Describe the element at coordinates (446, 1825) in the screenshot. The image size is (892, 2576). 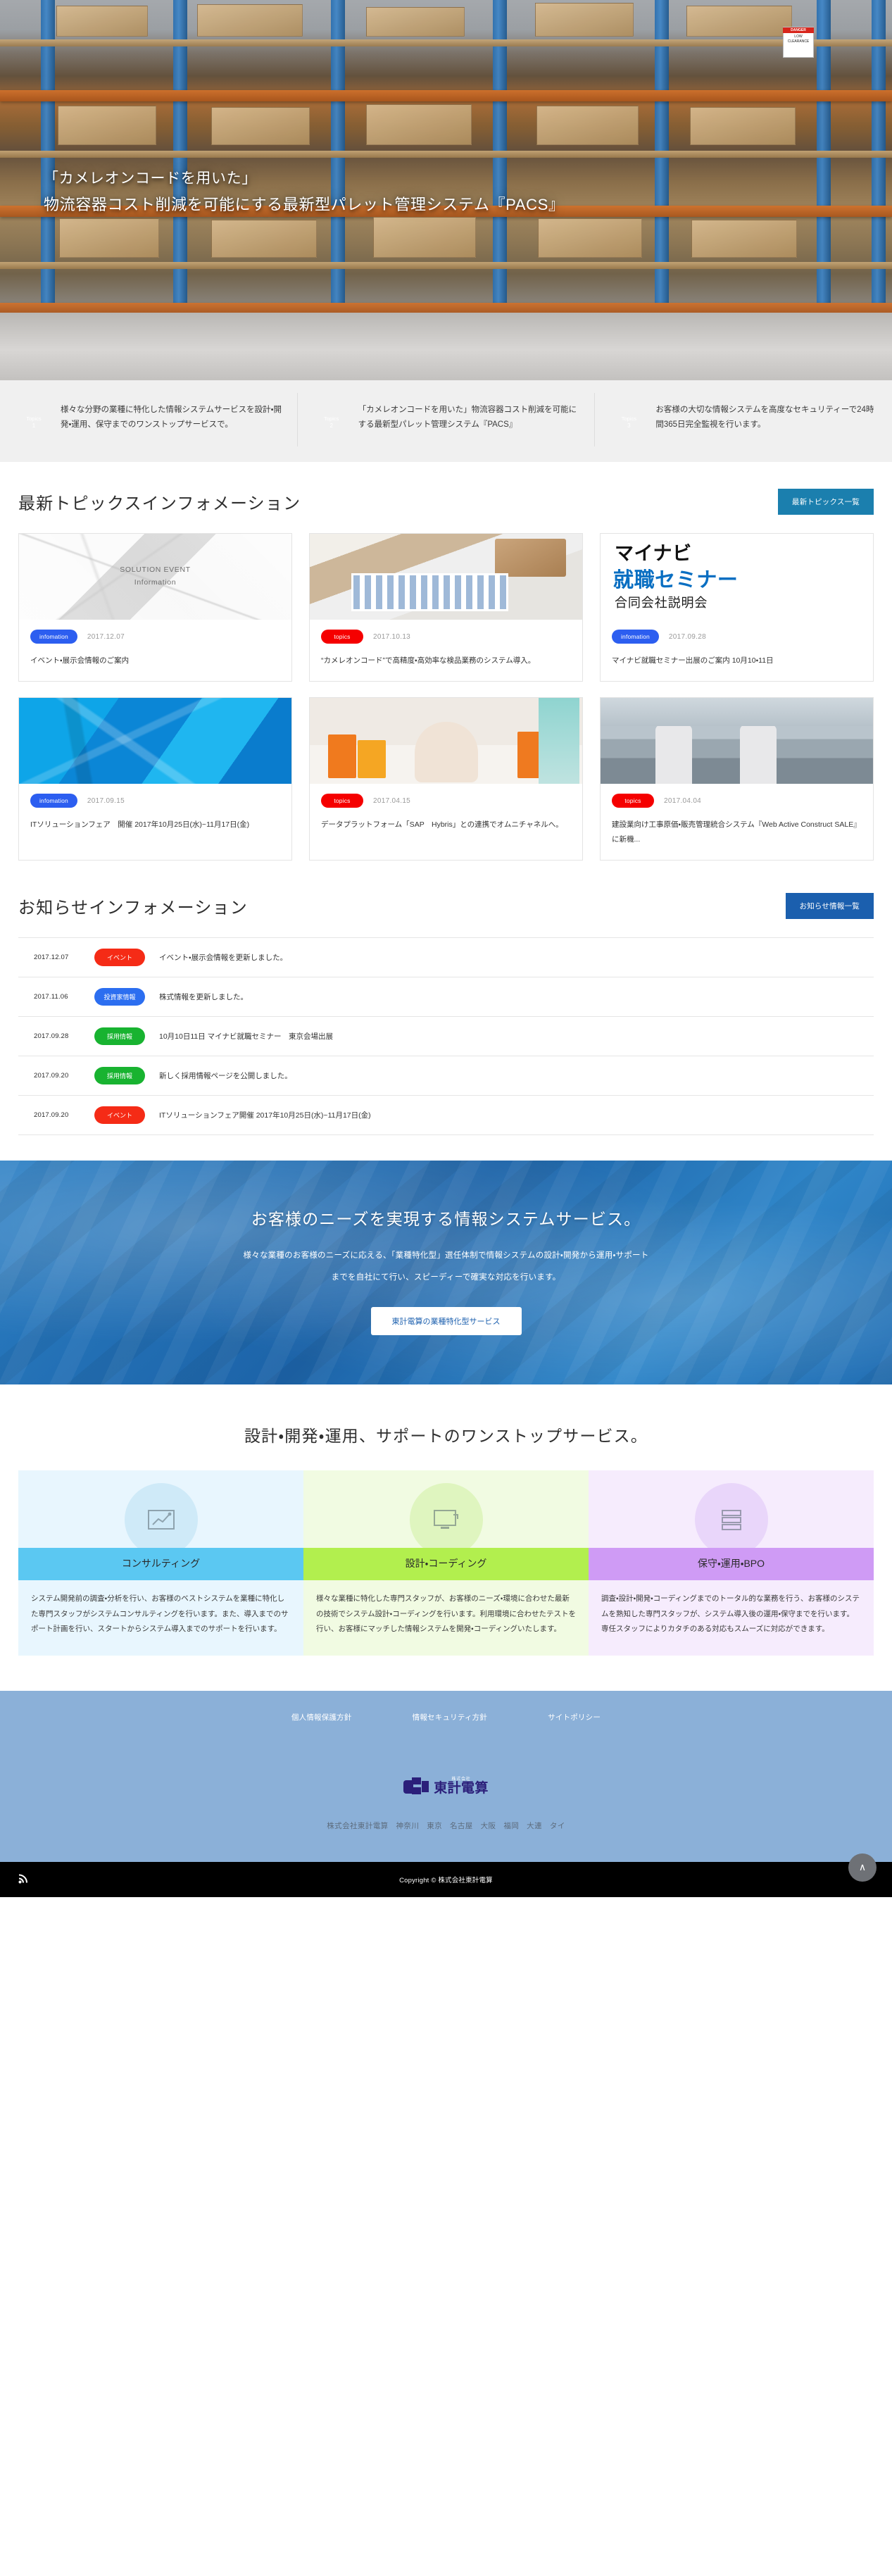
I see `footer-address: 株式会社東計電算 神奈川 東京 名古屋 大阪 福岡 大連 タイ` at that location.